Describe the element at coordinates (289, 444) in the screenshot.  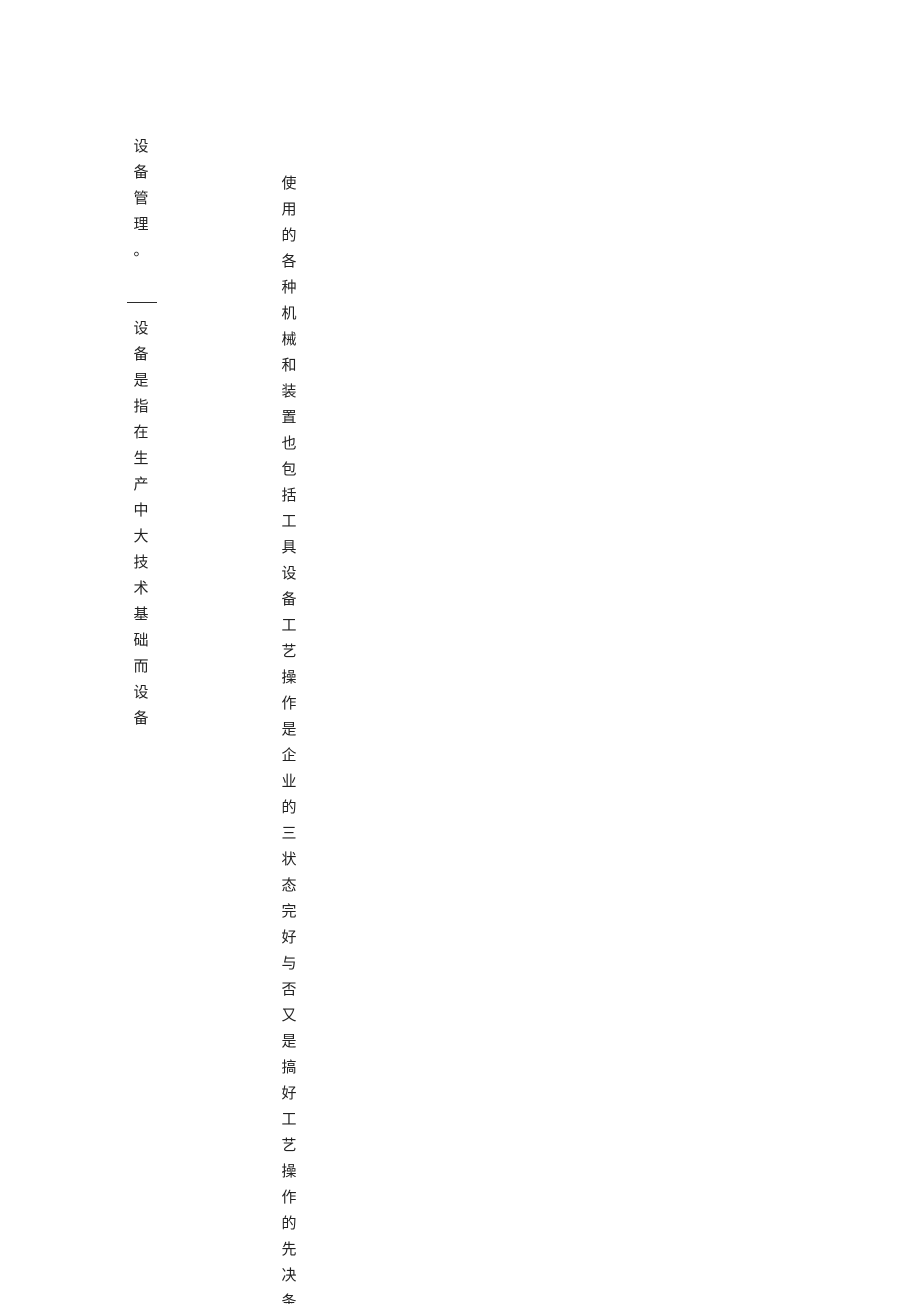
I see `text-character: 也` at that location.